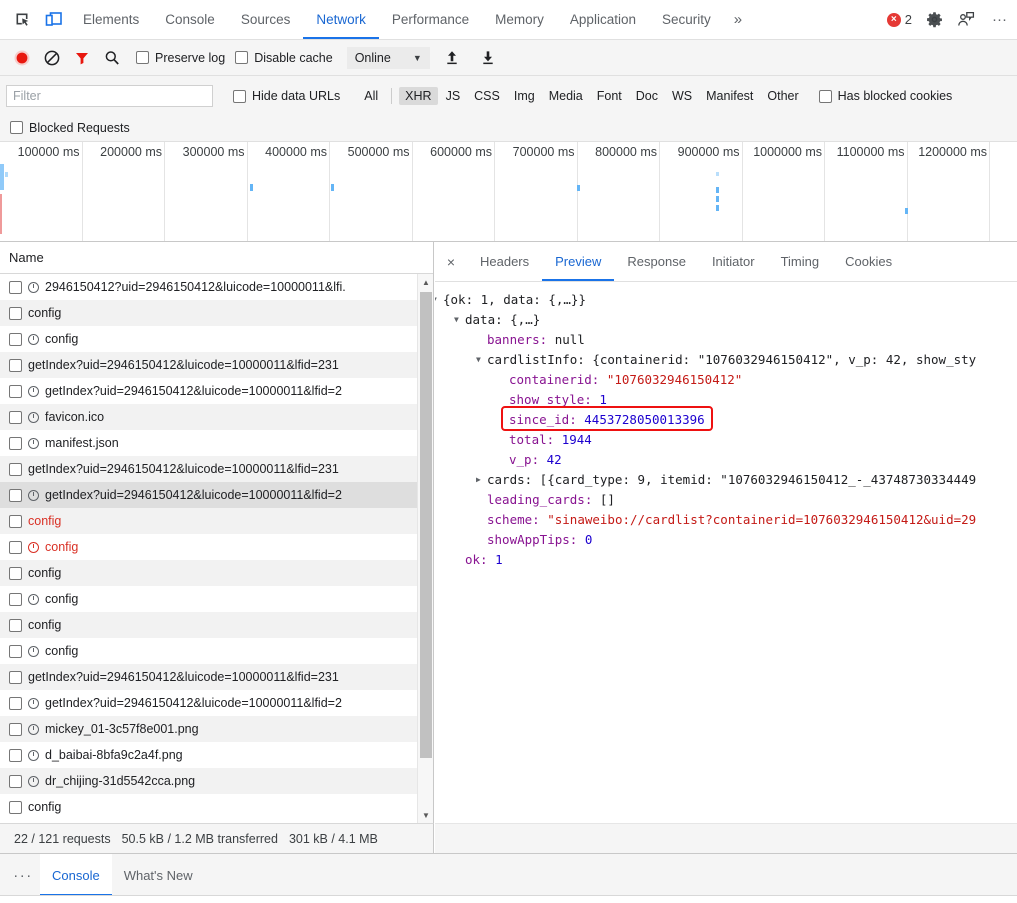 The height and width of the screenshot is (903, 1017). I want to click on gear-icon, so click(934, 19).